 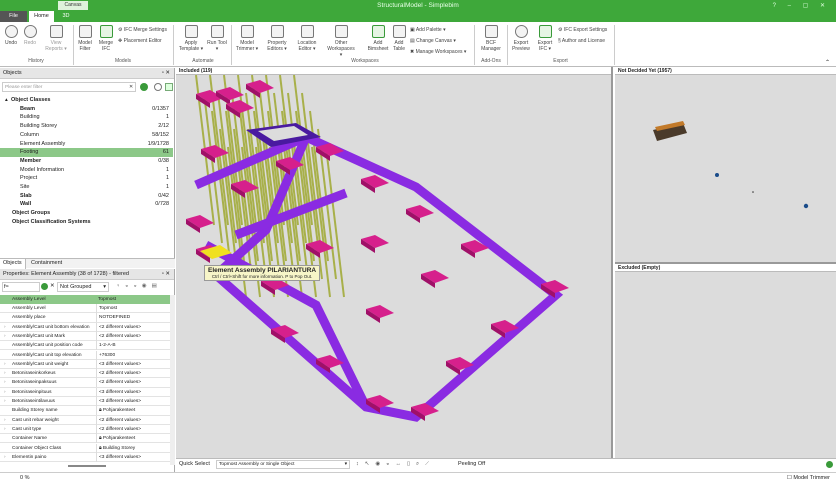 What do you see at coordinates (801, 5) in the screenshot?
I see `window-controls: ? – ▢ ✕` at bounding box center [801, 5].